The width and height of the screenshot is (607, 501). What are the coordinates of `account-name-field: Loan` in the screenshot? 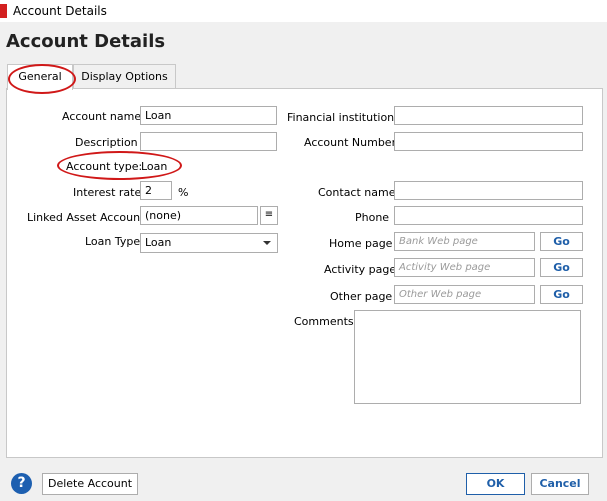 It's located at (208, 115).